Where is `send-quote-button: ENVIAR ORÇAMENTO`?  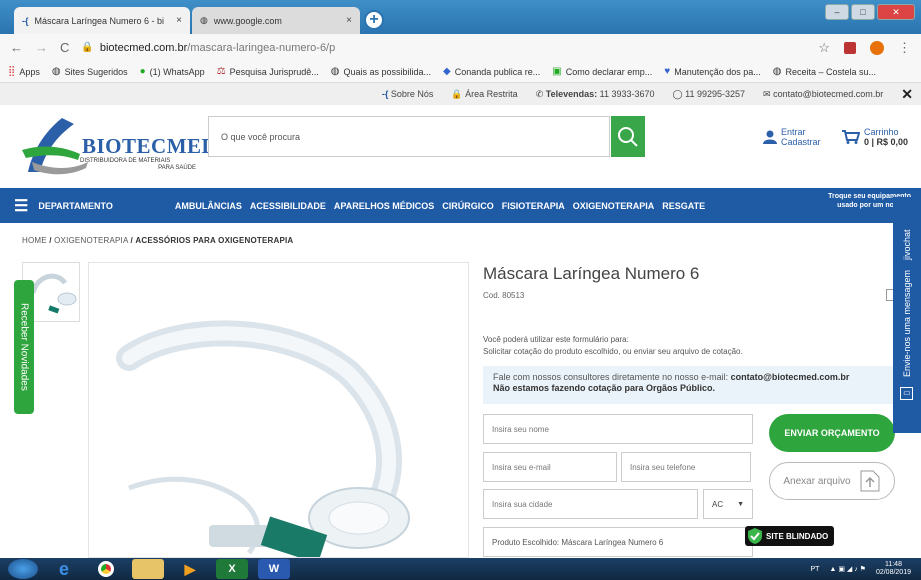 send-quote-button: ENVIAR ORÇAMENTO is located at coordinates (832, 433).